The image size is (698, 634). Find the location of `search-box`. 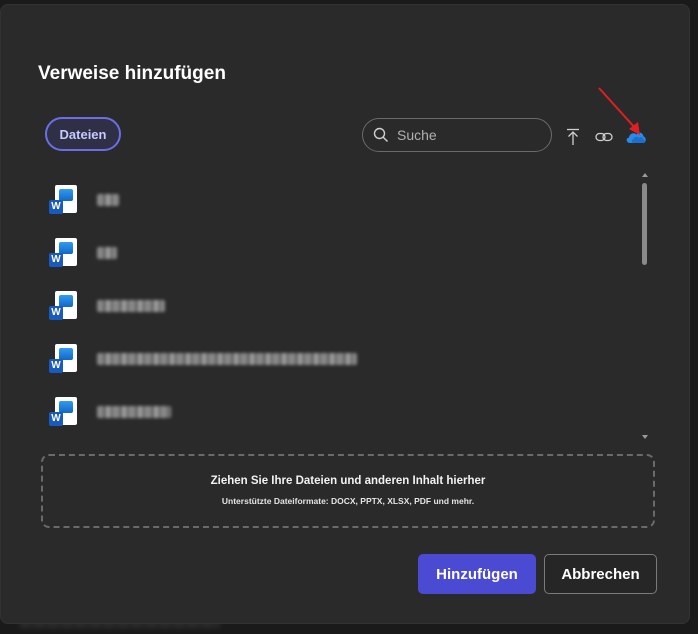

search-box is located at coordinates (457, 135).